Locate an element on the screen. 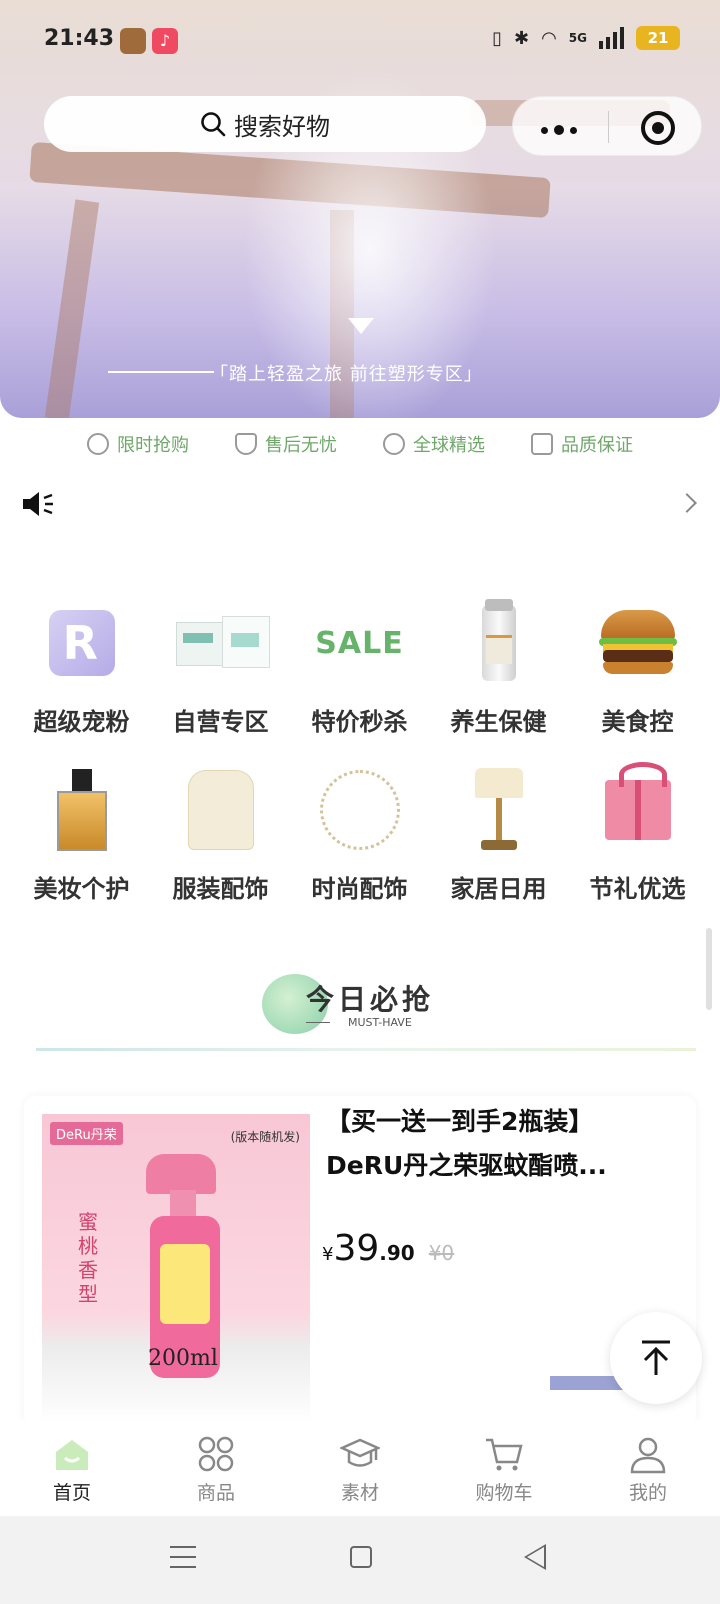 This screenshot has width=720, height=1604. category-gifts: 节礼优选 is located at coordinates (637, 833).